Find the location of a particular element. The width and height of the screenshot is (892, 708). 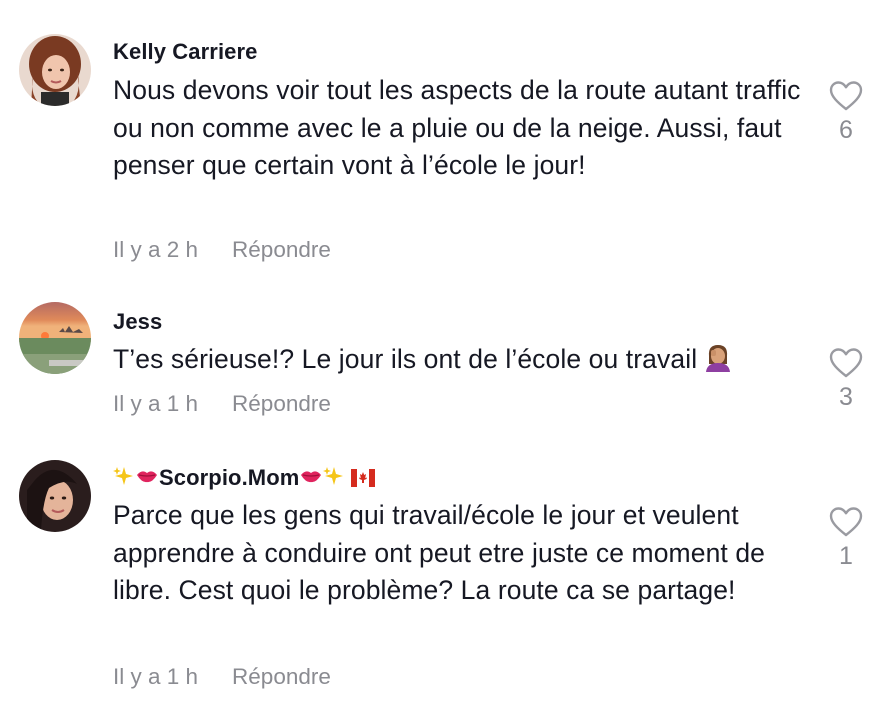

comment-author: Scorpio.Mom is located at coordinates (244, 479).